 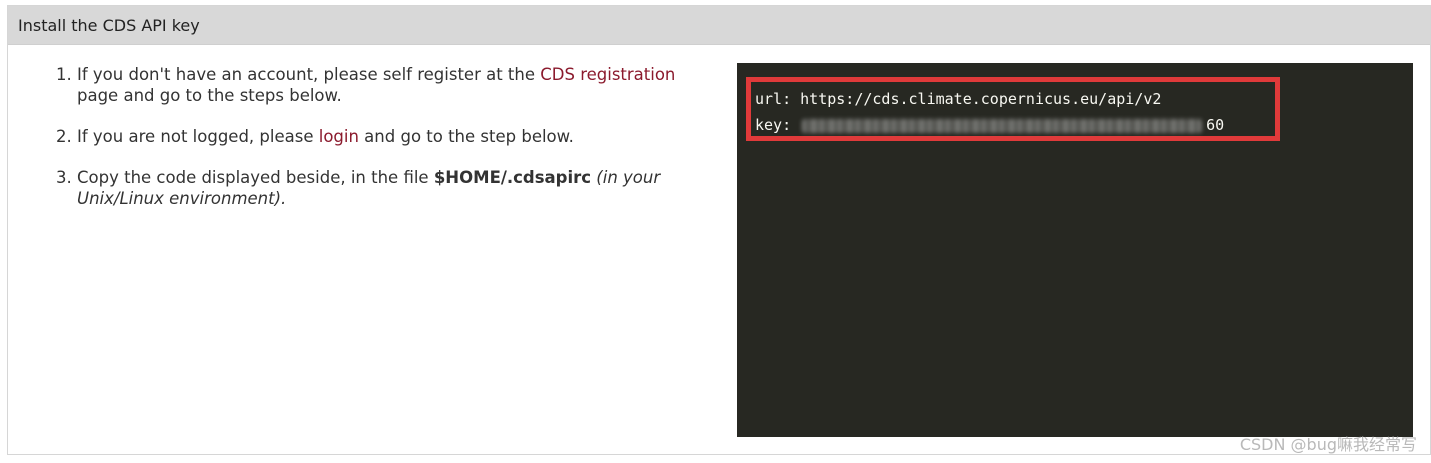 What do you see at coordinates (778, 125) in the screenshot?
I see `key-label: key:` at bounding box center [778, 125].